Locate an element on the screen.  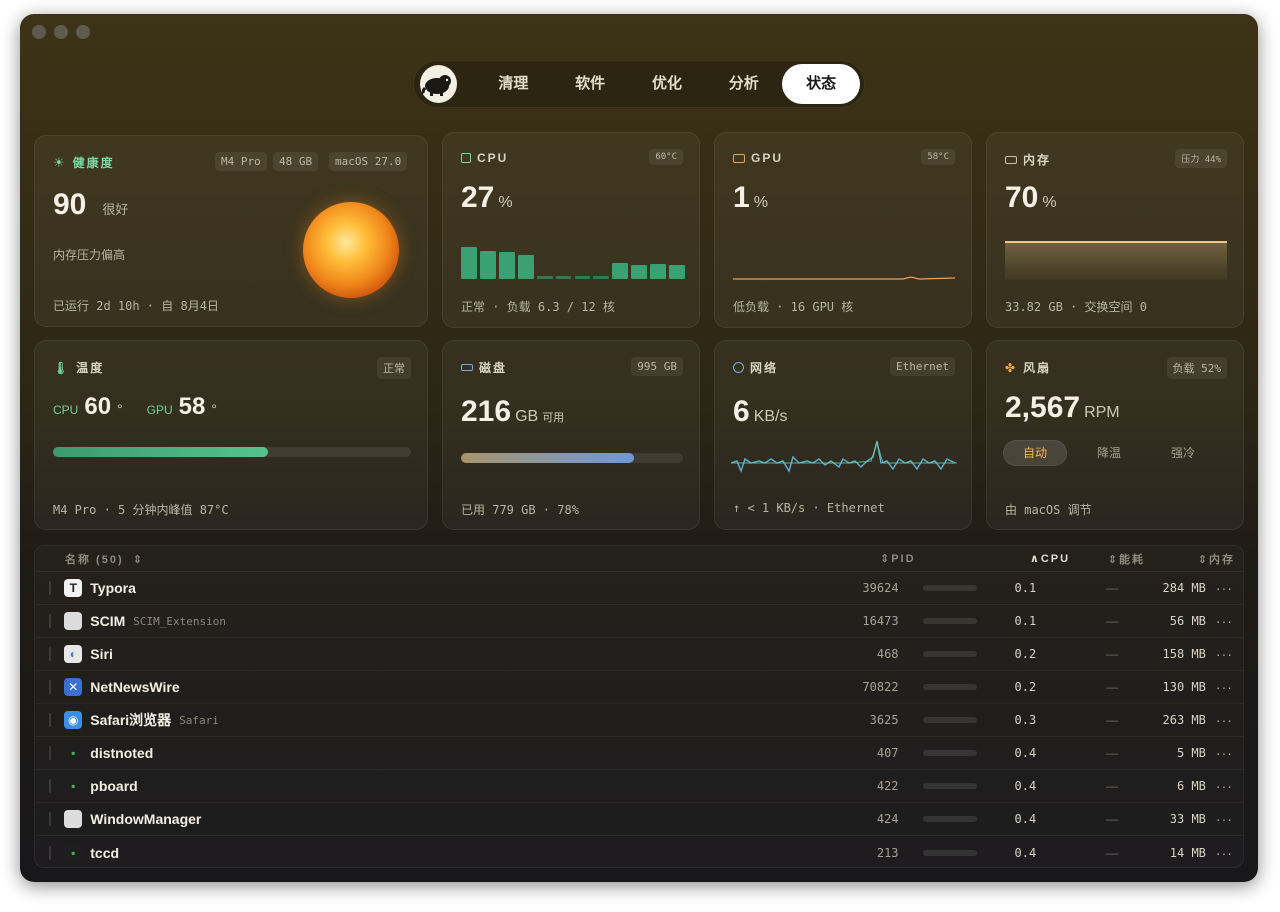
process-cpu: 0.4 is located at coordinates (1025, 786).